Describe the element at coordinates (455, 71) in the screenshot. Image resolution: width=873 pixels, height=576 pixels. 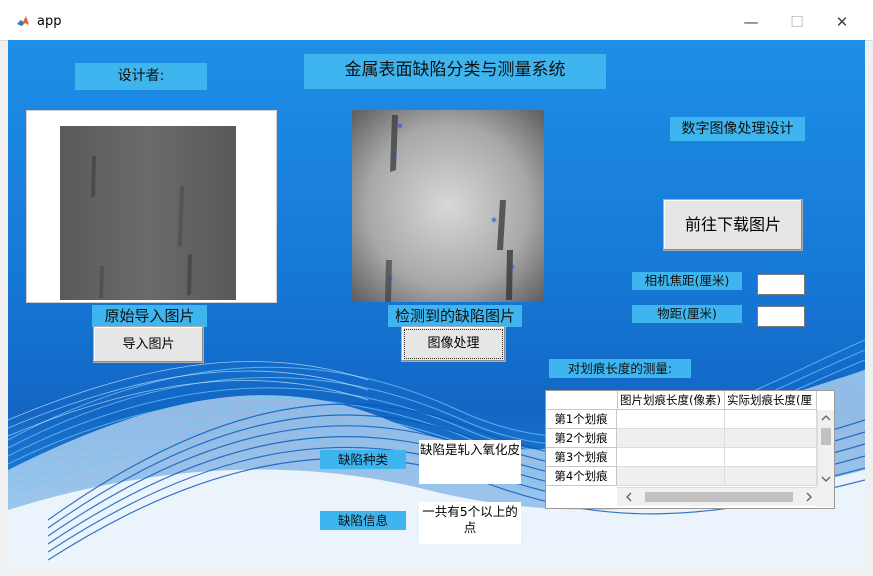
I see `page-title: 金属表面缺陷分类与测量系统` at that location.